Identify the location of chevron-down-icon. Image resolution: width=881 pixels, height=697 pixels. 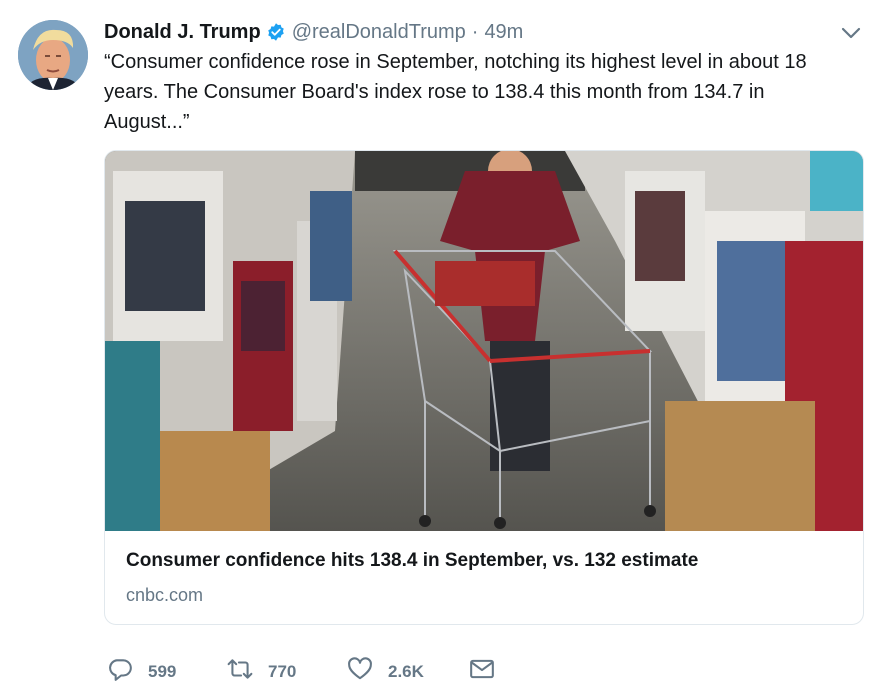
(851, 33).